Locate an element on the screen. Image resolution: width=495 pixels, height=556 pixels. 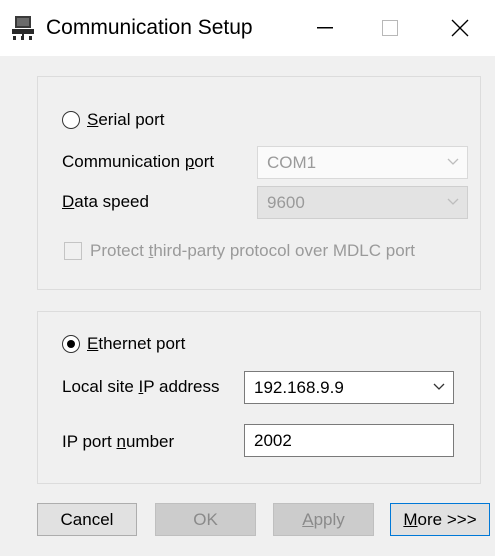
ip-port-number-label: IP port number is located at coordinates (118, 441).